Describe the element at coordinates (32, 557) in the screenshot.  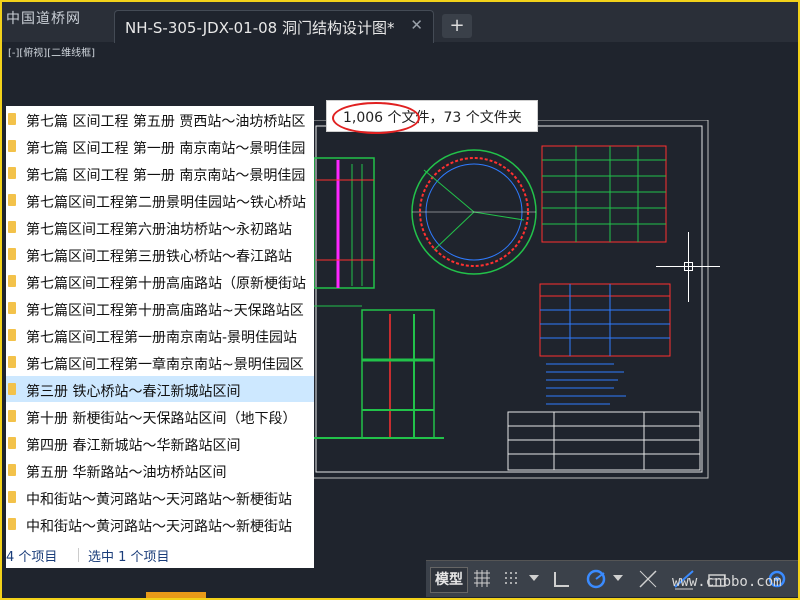
I see `item-count: 4 个项目` at that location.